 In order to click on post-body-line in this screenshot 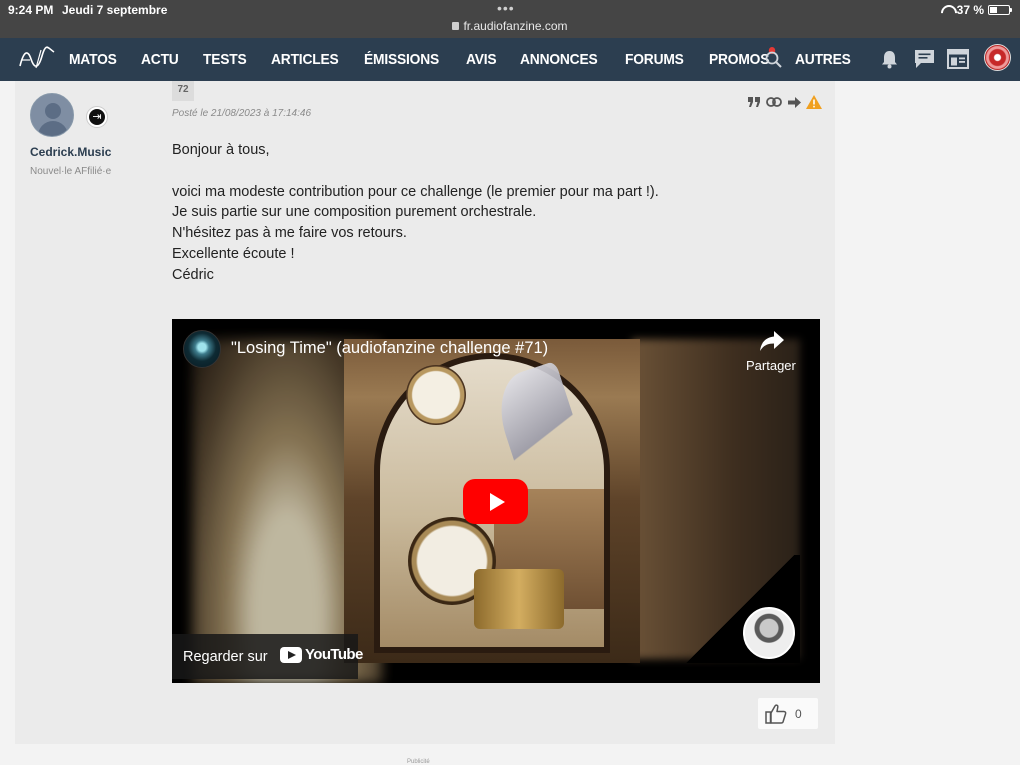, I will do `click(415, 171)`.